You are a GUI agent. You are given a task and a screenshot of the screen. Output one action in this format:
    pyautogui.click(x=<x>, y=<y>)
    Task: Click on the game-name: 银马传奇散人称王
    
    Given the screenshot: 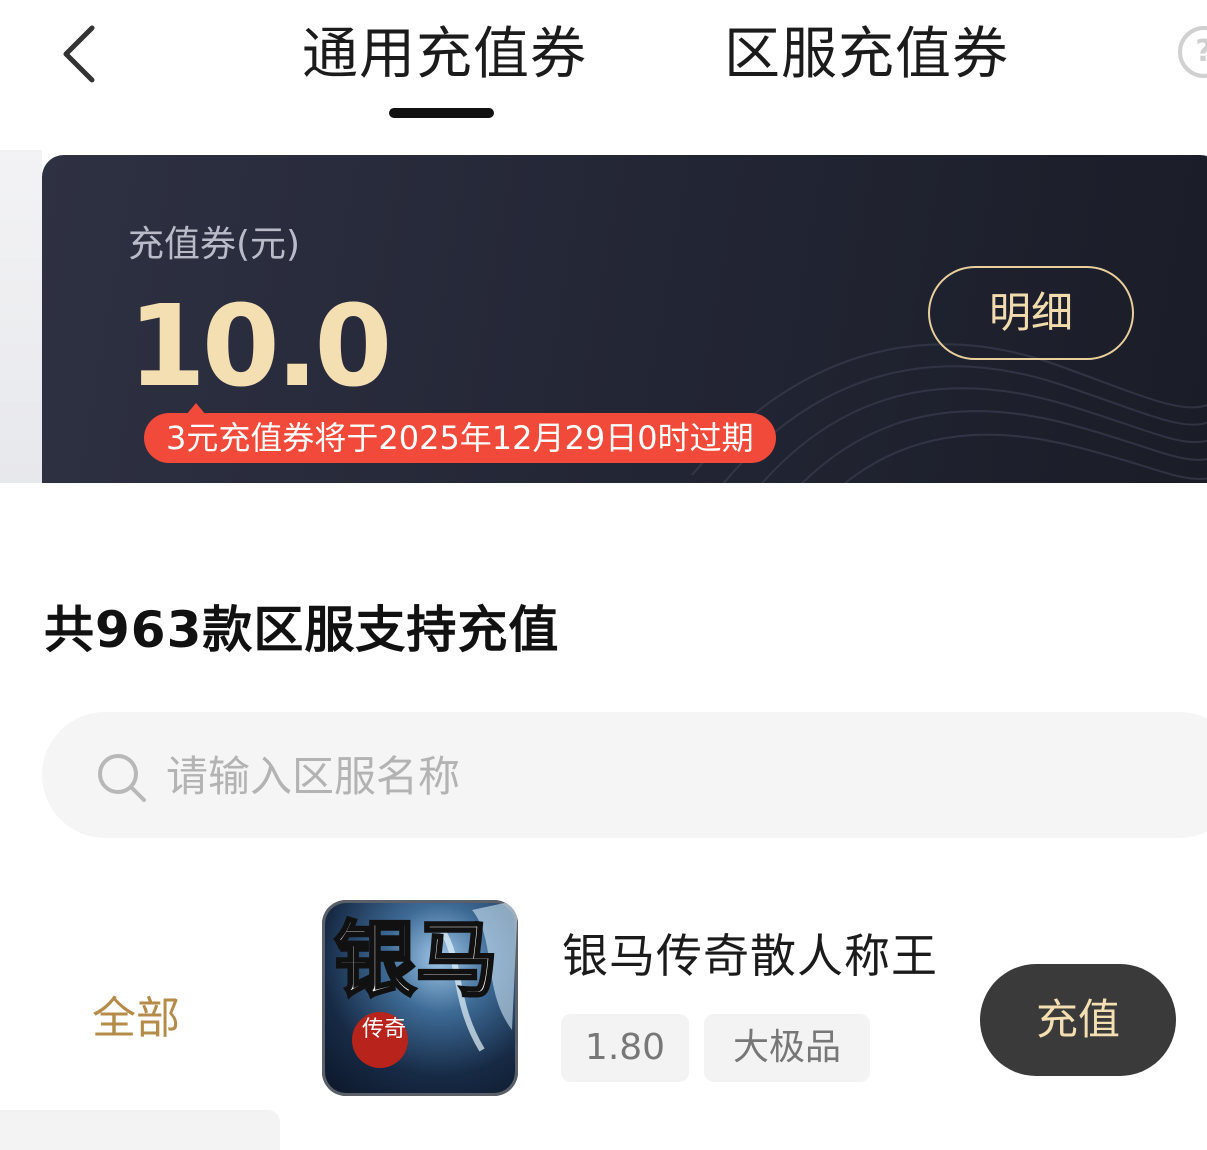 What is the action you would take?
    pyautogui.click(x=750, y=956)
    